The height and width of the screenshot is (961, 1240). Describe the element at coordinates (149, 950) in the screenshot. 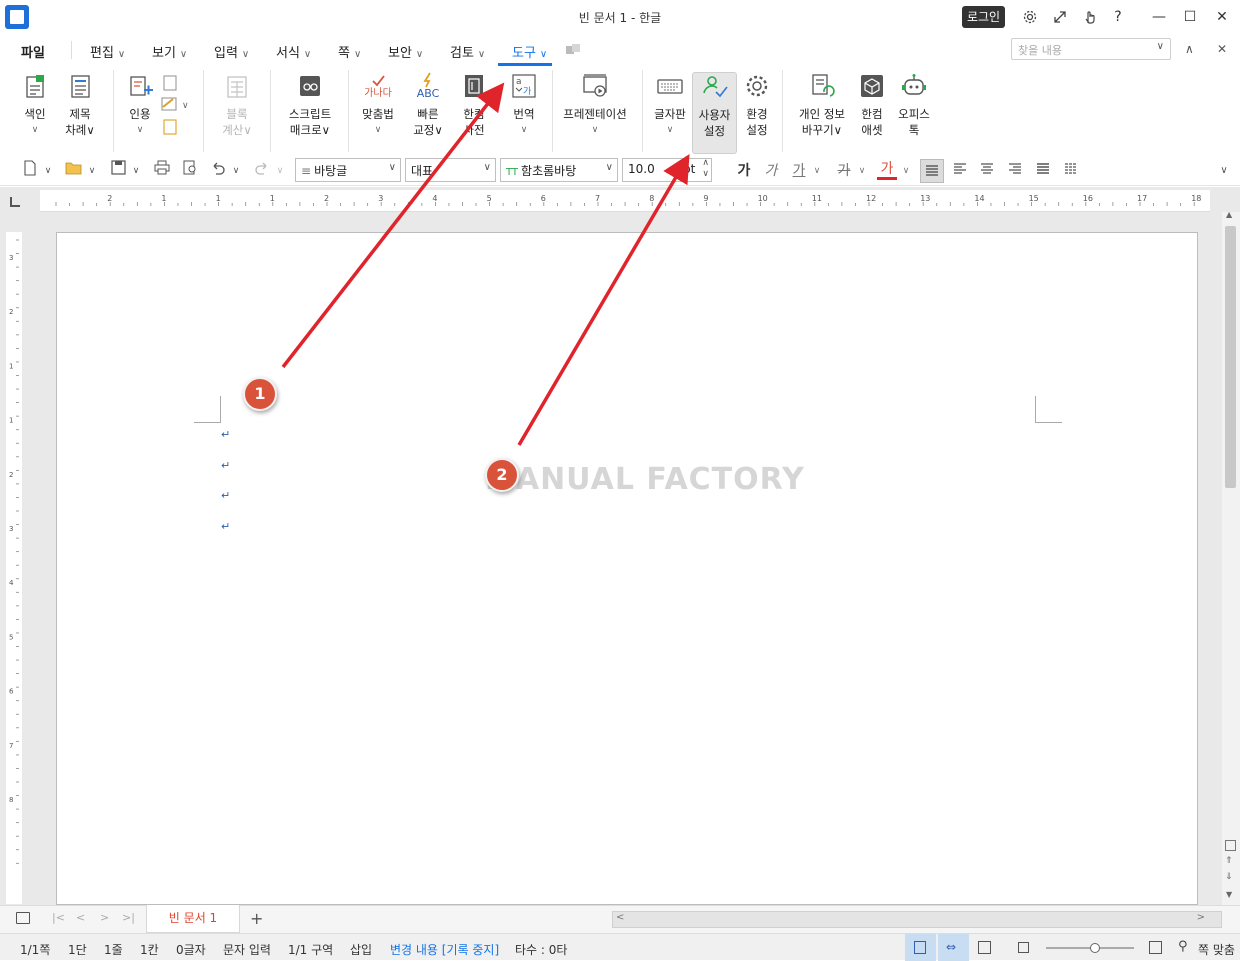

I see `status-cell: 1칸` at that location.